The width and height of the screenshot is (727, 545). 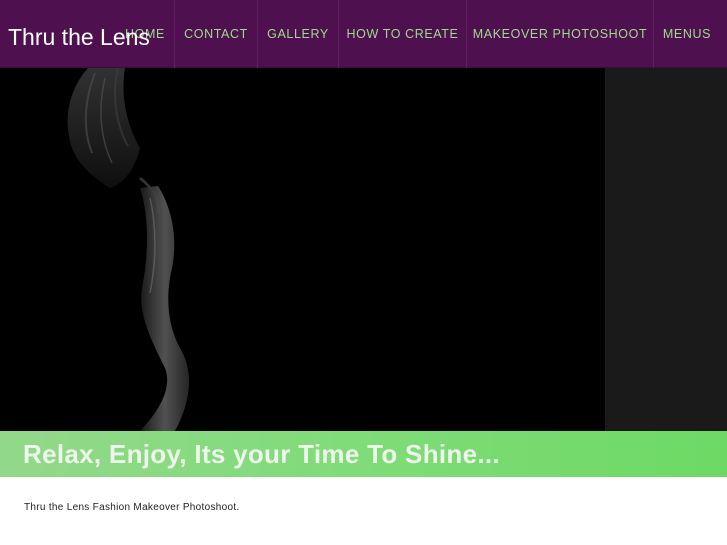 What do you see at coordinates (298, 34) in the screenshot?
I see `nav-item-gallery: GALLERY` at bounding box center [298, 34].